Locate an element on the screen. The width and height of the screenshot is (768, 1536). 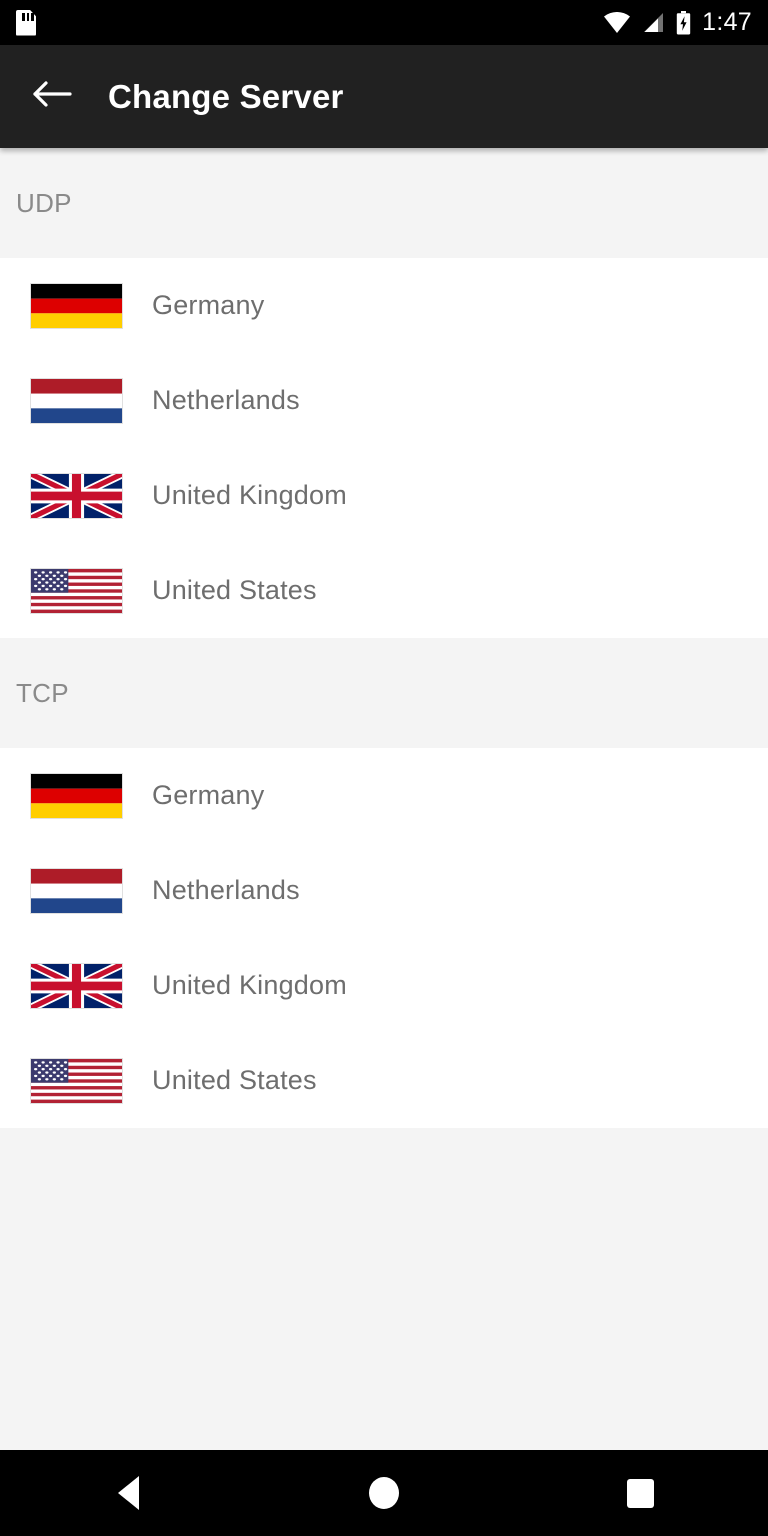
section-header-udp: UDP is located at coordinates (384, 203).